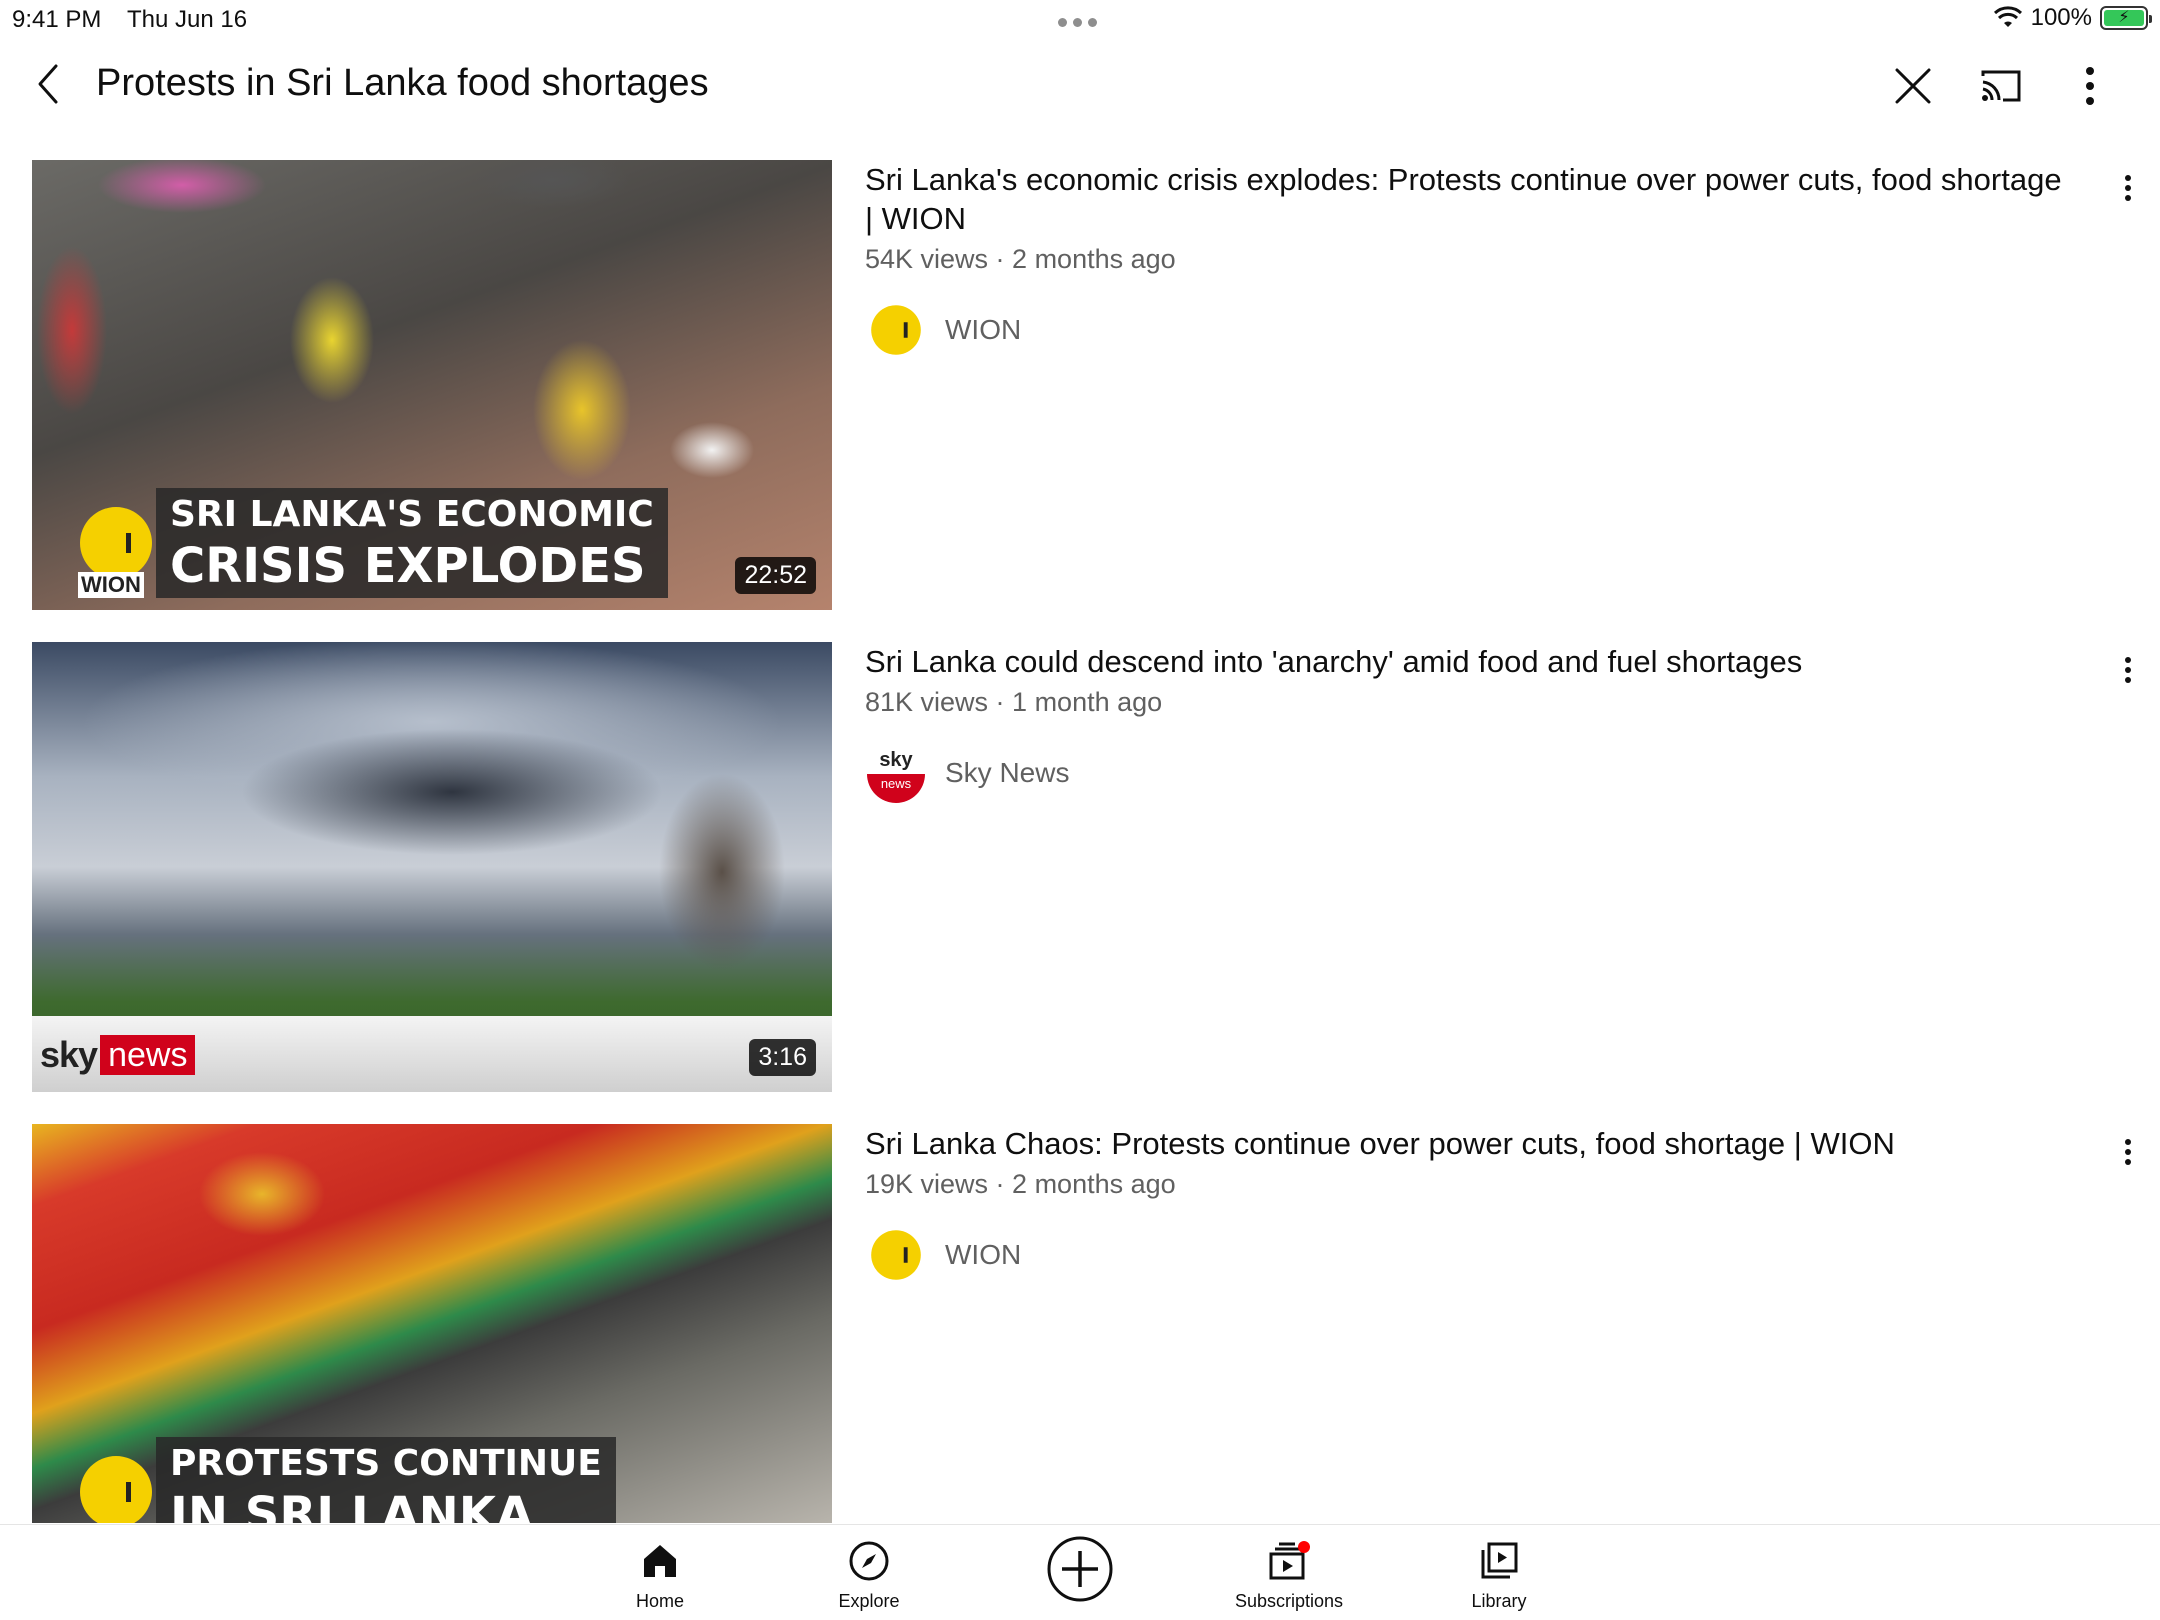 The image size is (2160, 1620). Describe the element at coordinates (432, 867) in the screenshot. I see `video-thumbnail: sky news 3:16` at that location.